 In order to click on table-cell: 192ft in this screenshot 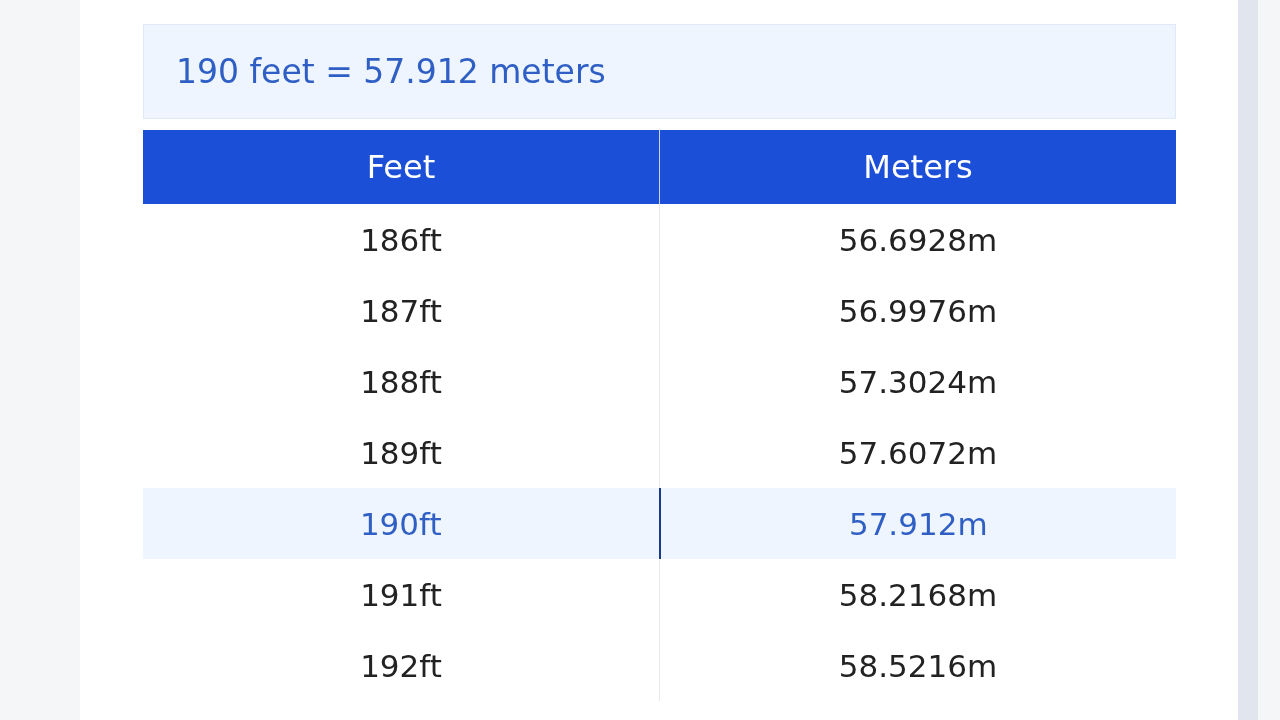, I will do `click(401, 665)`.